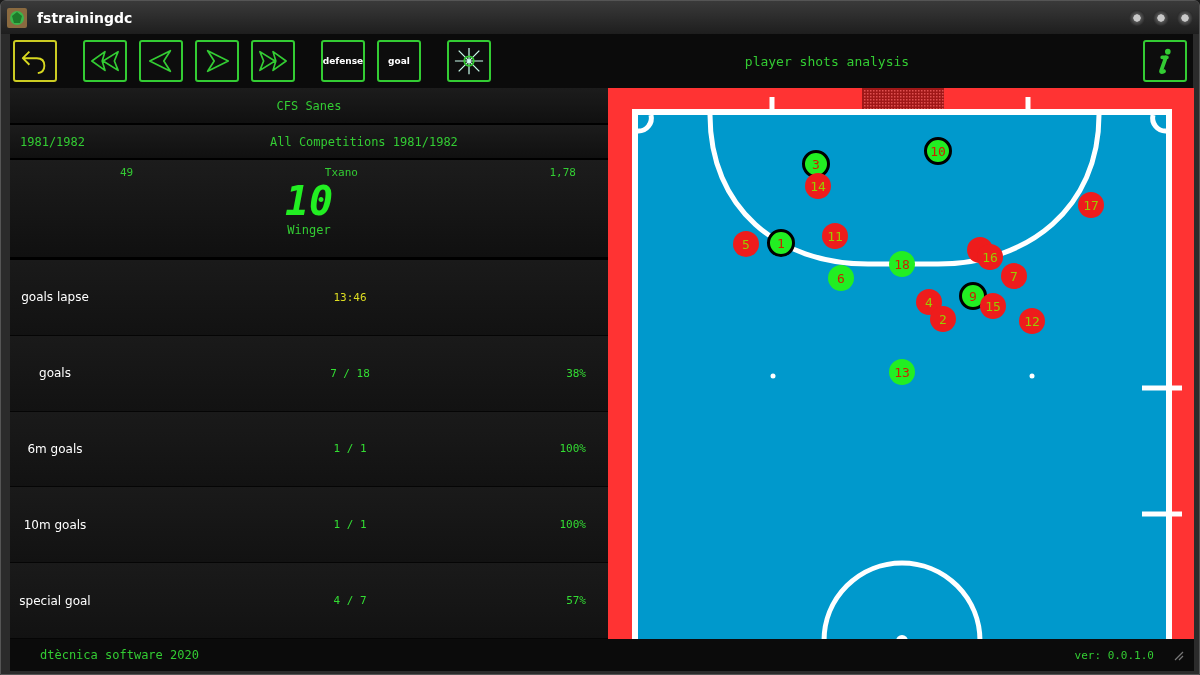 This screenshot has height=675, width=1200. Describe the element at coordinates (55, 373) in the screenshot. I see `stat-label: goals` at that location.